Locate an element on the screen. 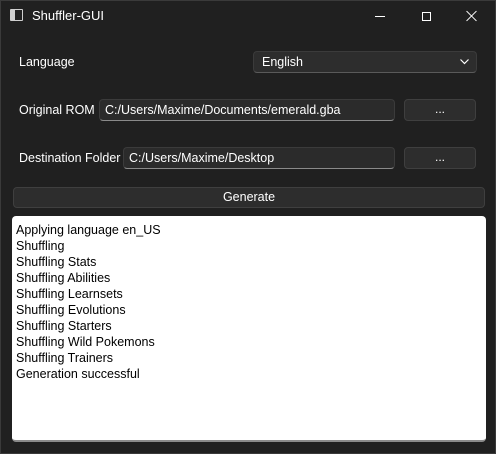 This screenshot has width=496, height=454. window-title: Shuffler-GUI is located at coordinates (68, 15).